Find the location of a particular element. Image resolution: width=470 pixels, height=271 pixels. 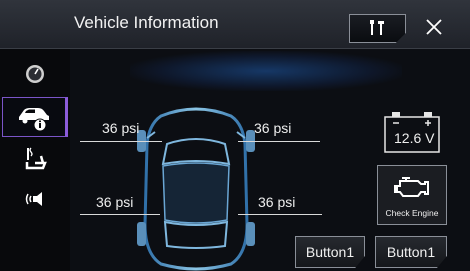

tools-icon is located at coordinates (377, 27).